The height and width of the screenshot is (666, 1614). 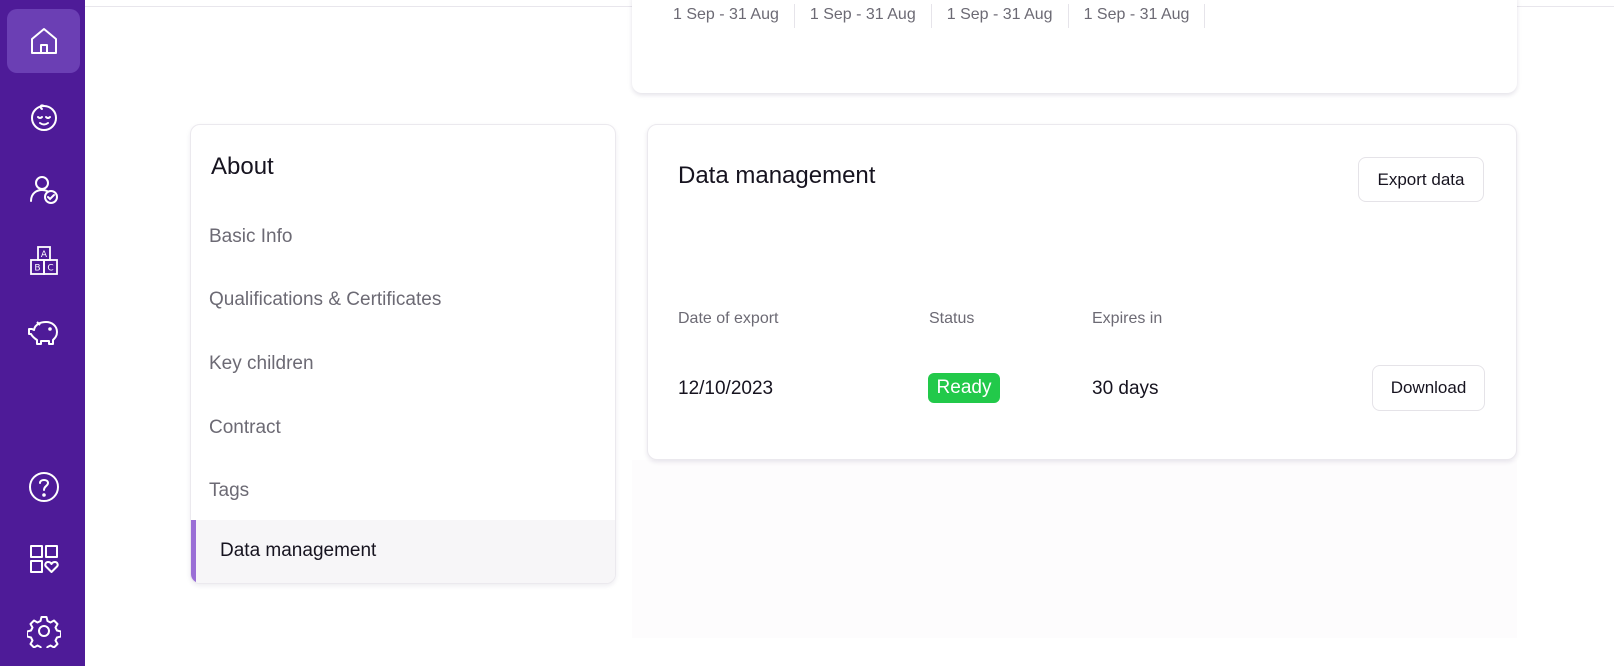 I want to click on column-header-expires: Expires in, so click(x=1127, y=318).